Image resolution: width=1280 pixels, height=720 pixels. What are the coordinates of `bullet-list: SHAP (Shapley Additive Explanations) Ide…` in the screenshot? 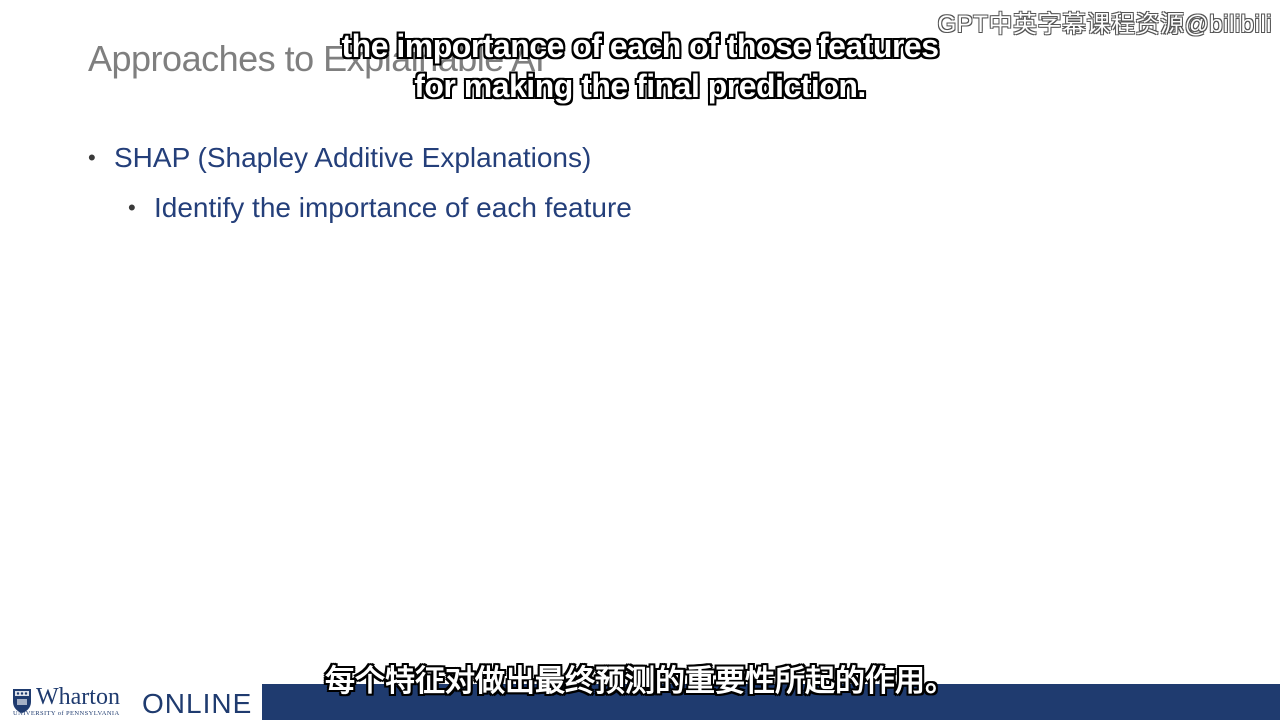 It's located at (360, 183).